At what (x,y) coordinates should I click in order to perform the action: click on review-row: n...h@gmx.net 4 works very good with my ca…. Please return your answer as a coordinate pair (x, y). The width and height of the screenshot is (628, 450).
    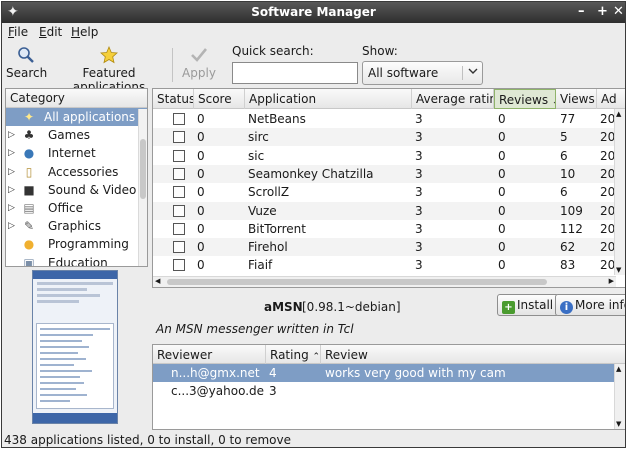
    Looking at the image, I should click on (384, 373).